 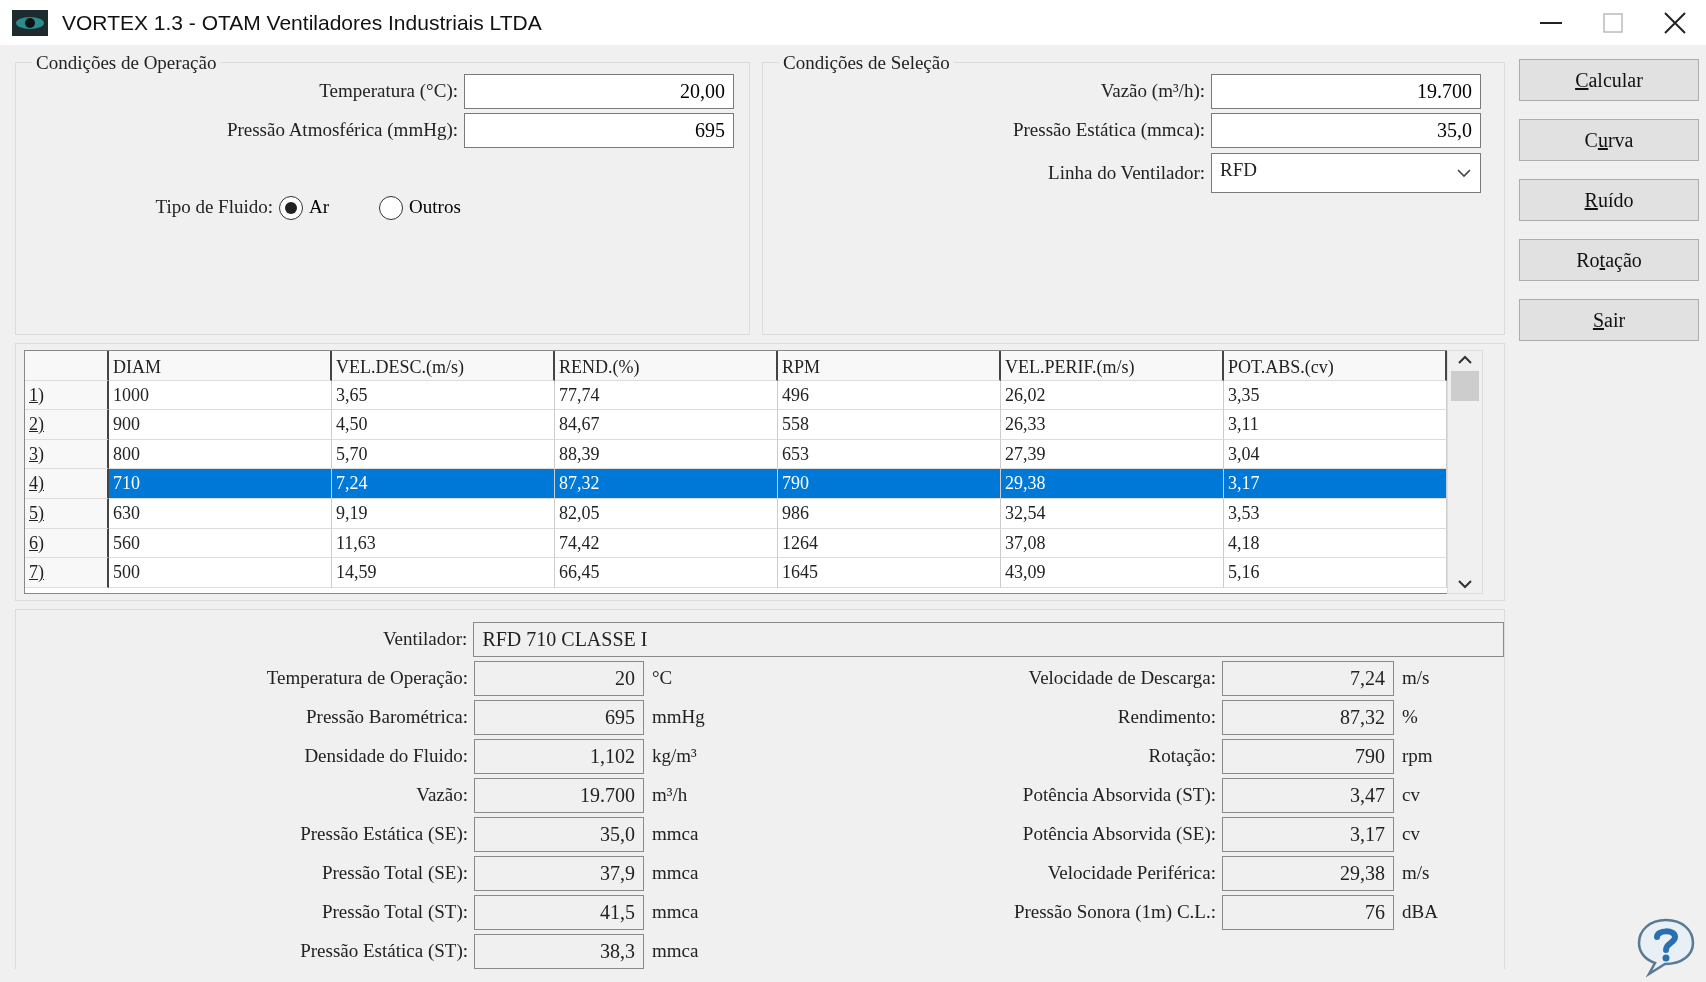 I want to click on row-header: 5), so click(x=67, y=513).